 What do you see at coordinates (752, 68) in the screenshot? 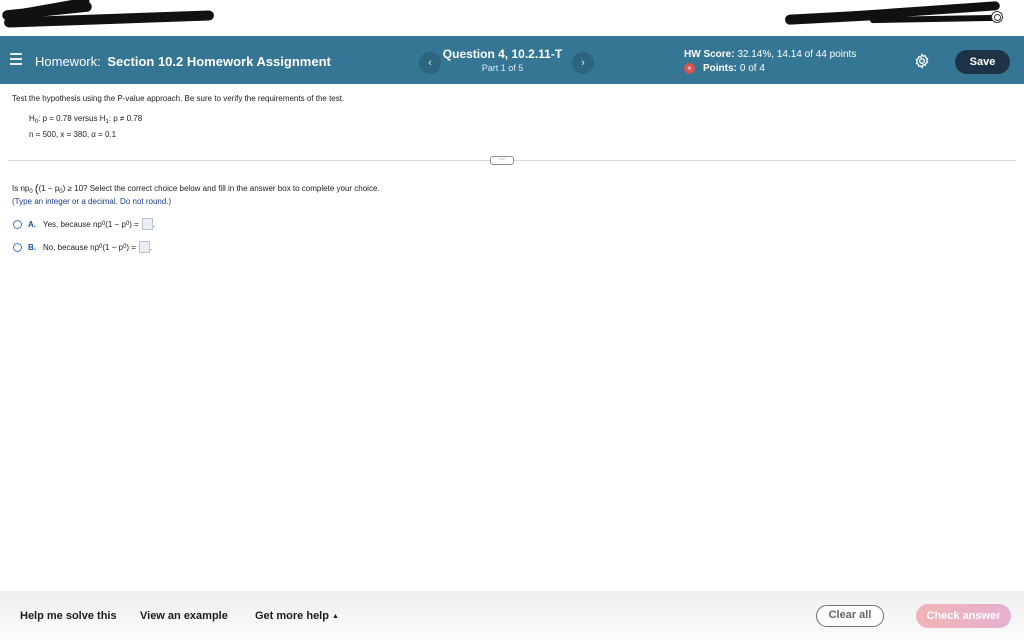
I see `points-value: 0 of 4` at bounding box center [752, 68].